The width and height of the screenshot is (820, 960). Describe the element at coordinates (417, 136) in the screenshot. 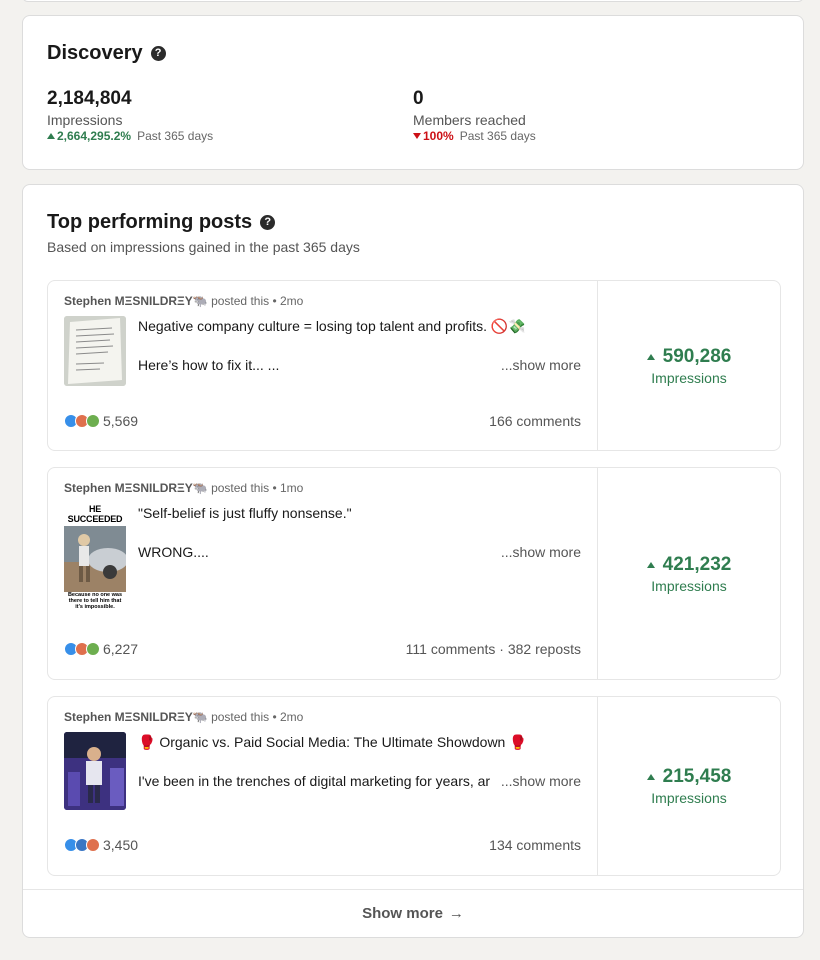

I see `arrow-down-icon` at that location.